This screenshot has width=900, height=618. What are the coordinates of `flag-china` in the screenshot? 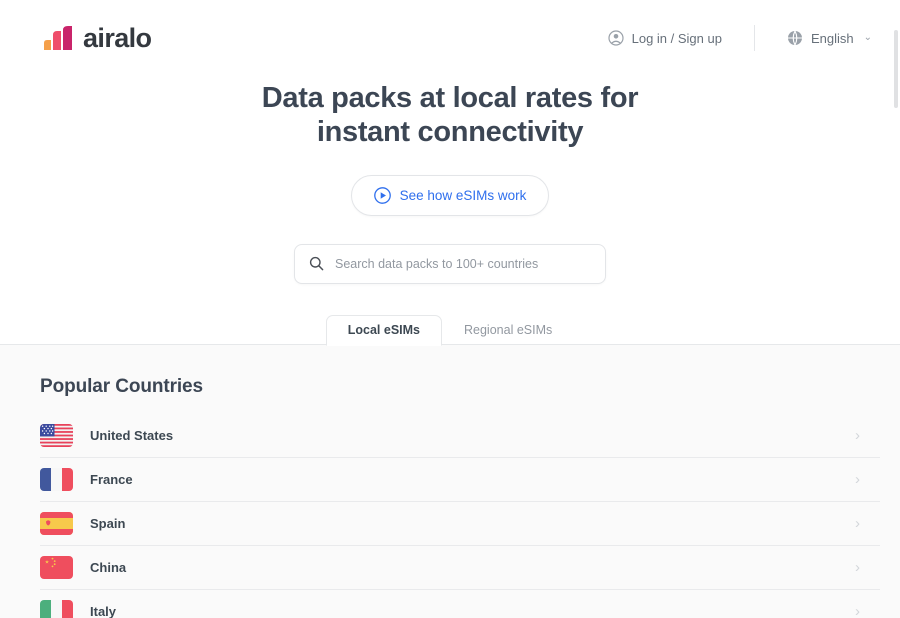 It's located at (56, 567).